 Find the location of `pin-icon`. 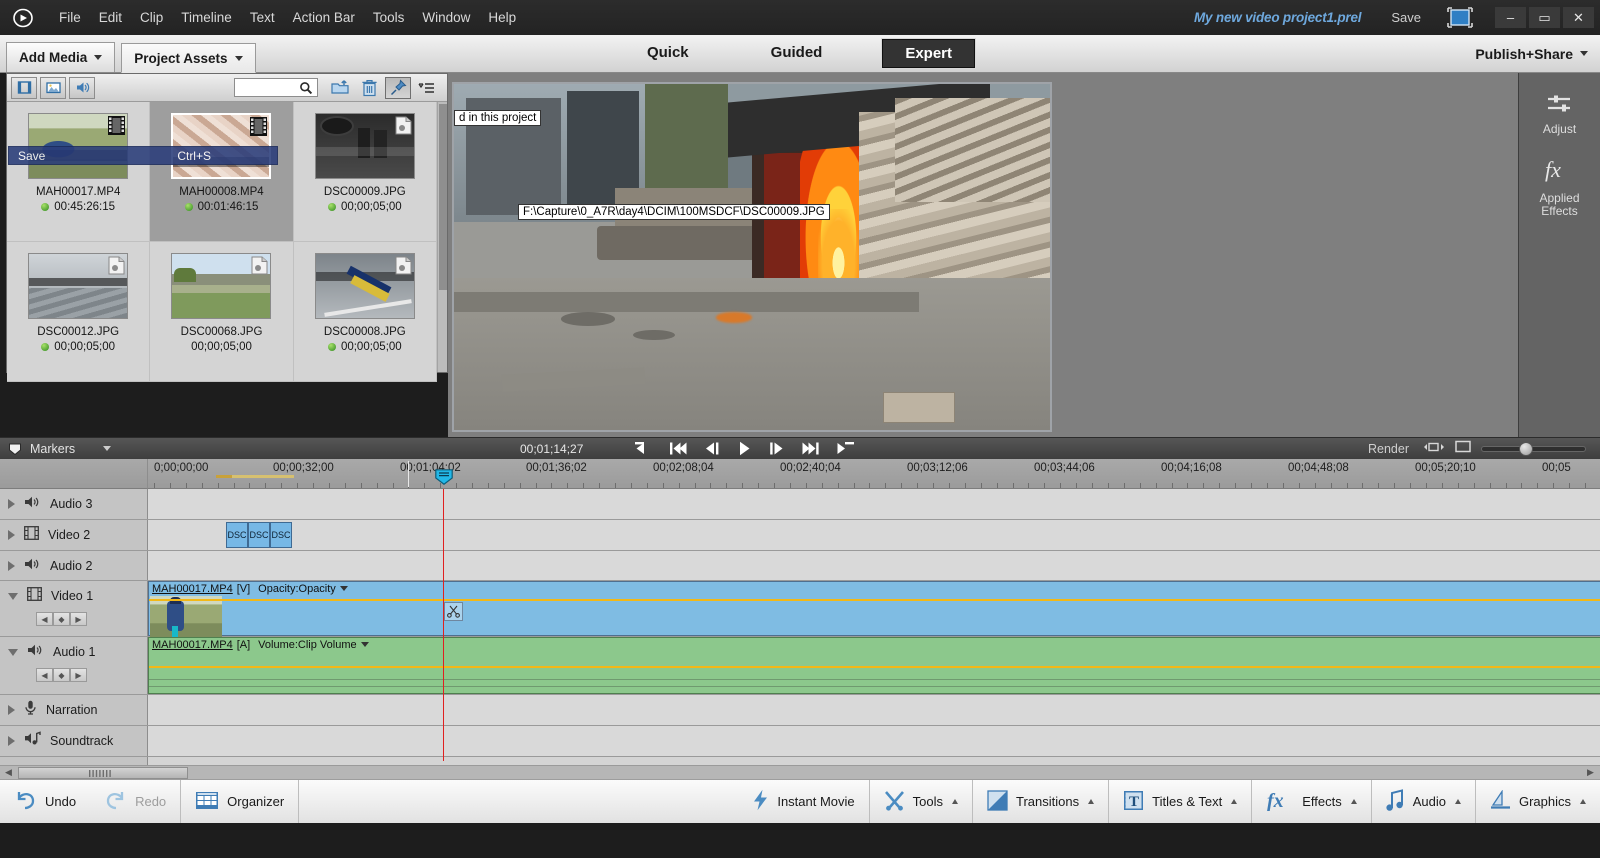

pin-icon is located at coordinates (398, 87).